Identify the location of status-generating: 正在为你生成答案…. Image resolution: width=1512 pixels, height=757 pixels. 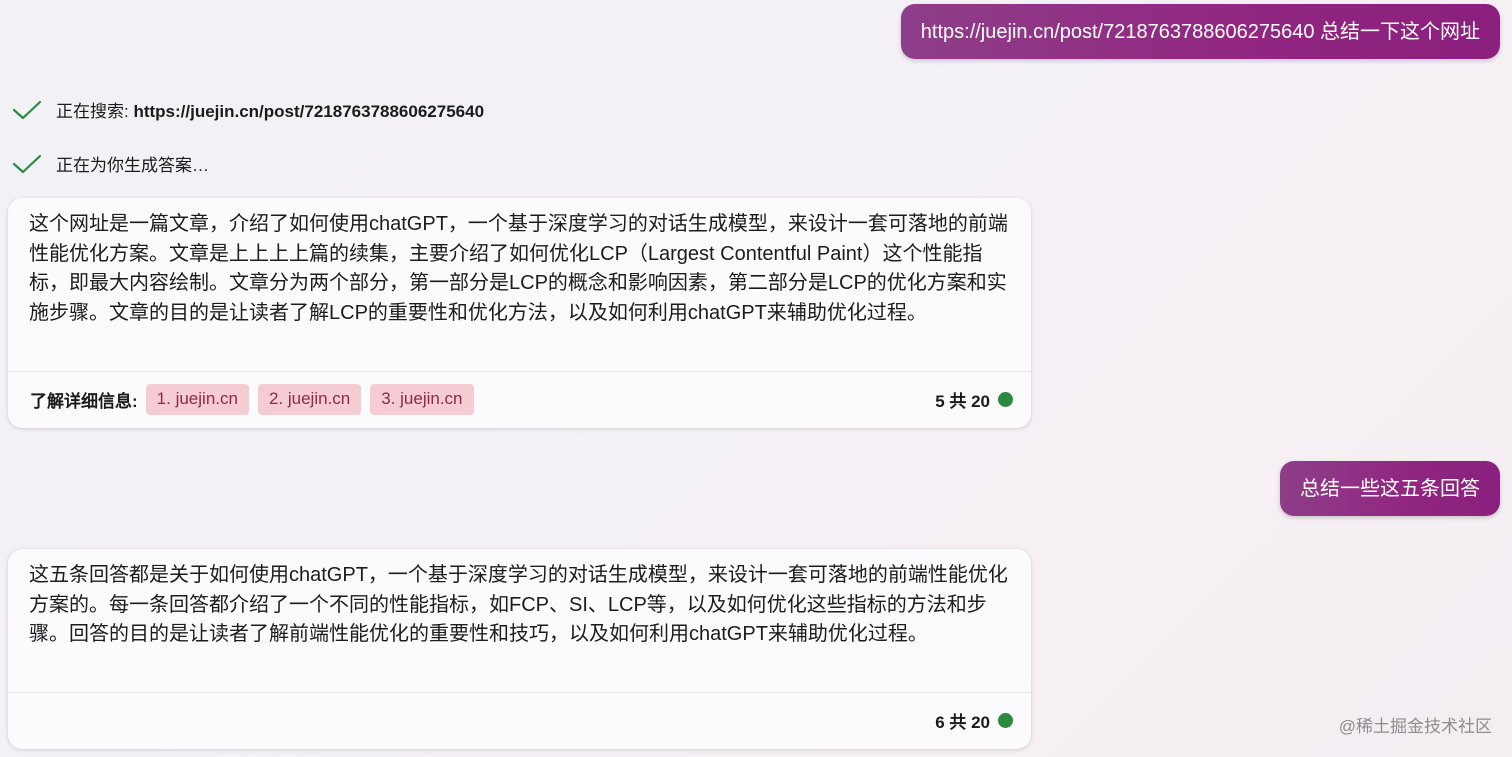
(110, 163).